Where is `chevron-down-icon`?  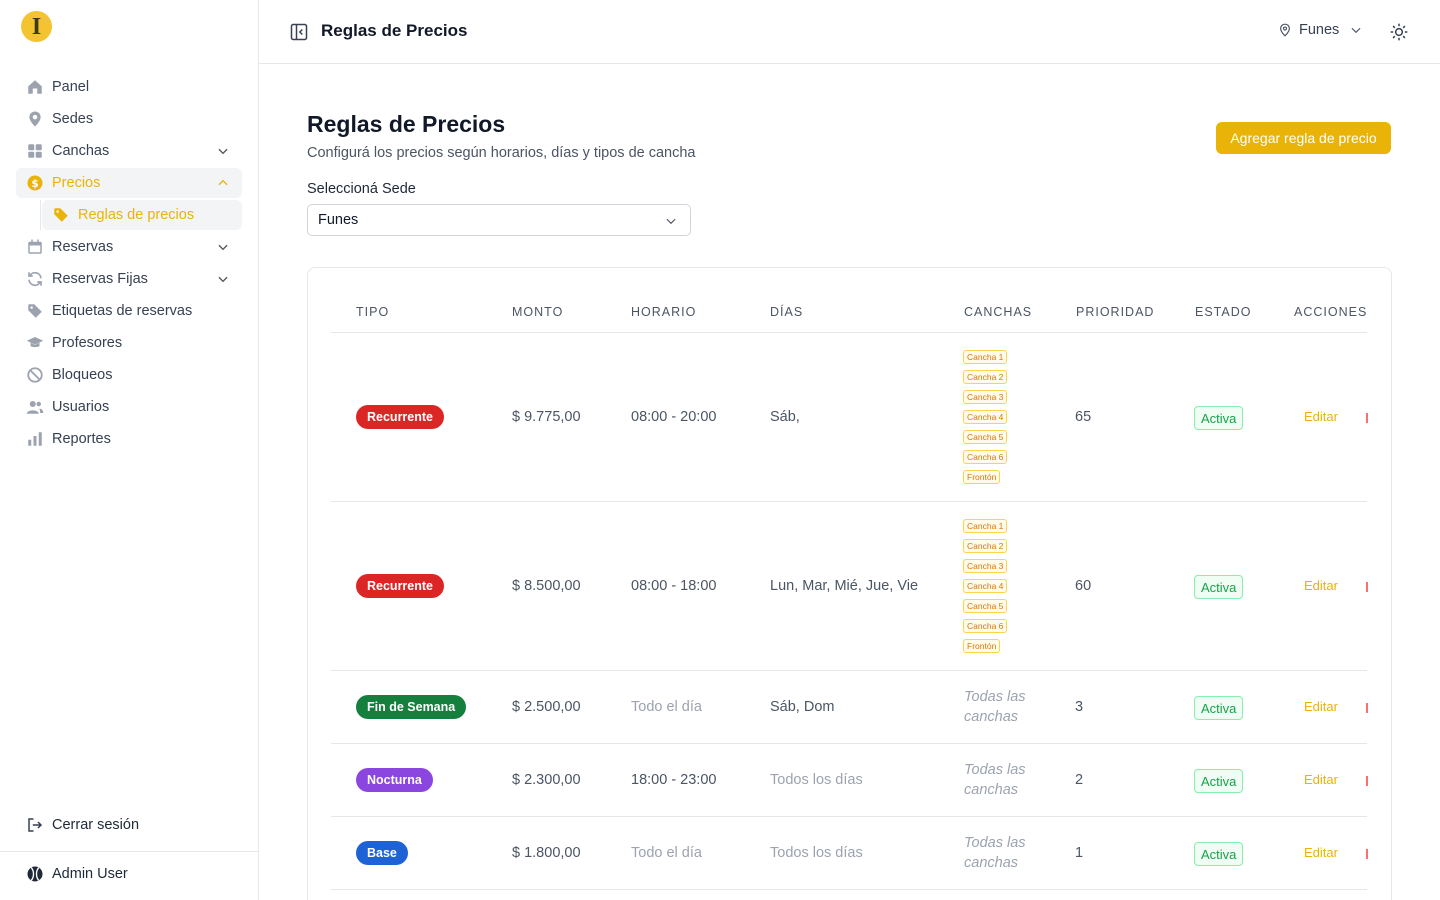 chevron-down-icon is located at coordinates (671, 221).